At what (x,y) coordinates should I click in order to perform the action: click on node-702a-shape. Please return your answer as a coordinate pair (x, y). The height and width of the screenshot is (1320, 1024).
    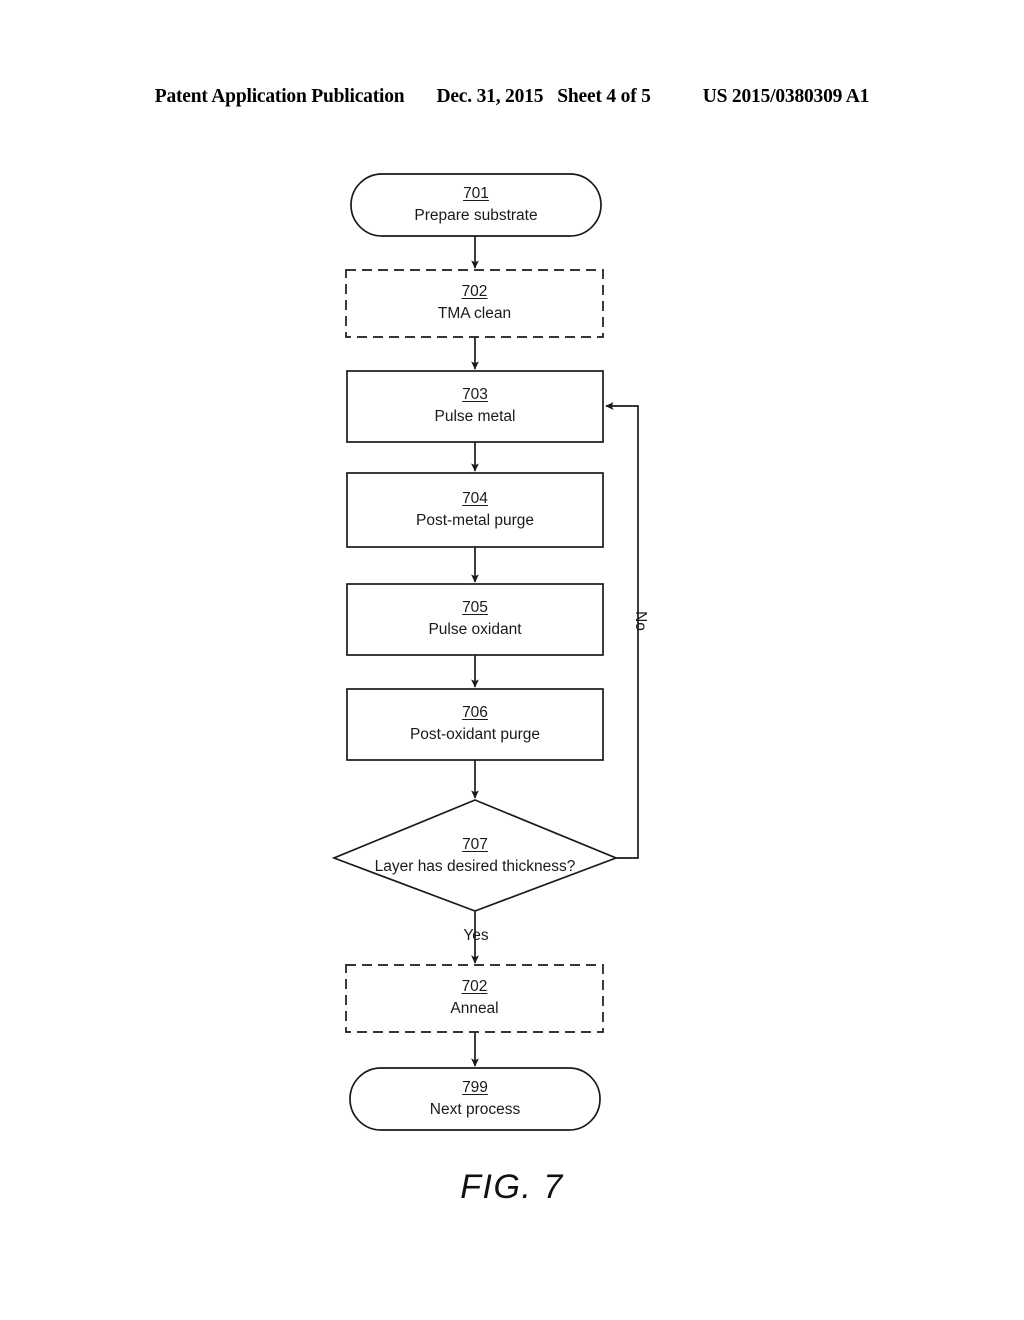
    Looking at the image, I should click on (474, 303).